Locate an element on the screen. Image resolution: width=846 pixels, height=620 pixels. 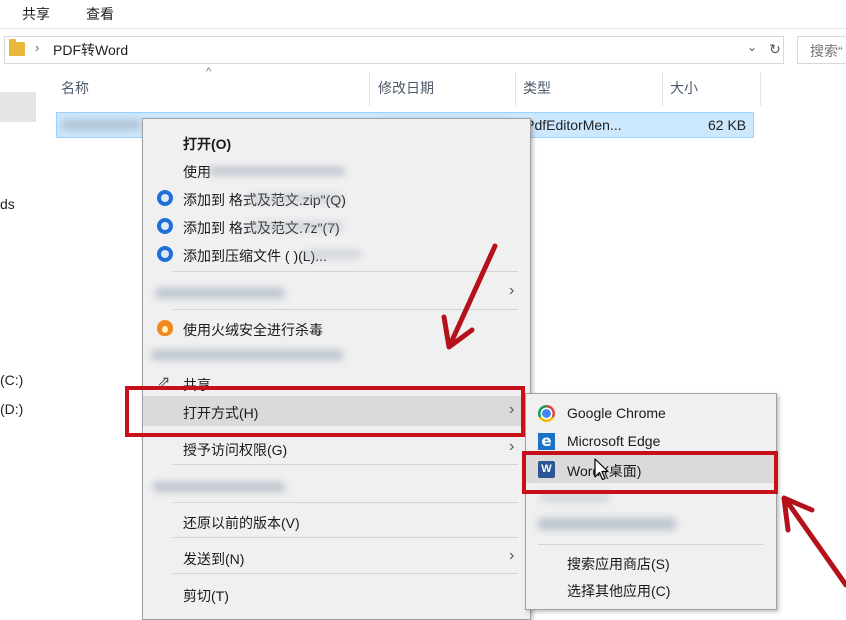
annotation-arrow-word is located at coordinates (814, 542).